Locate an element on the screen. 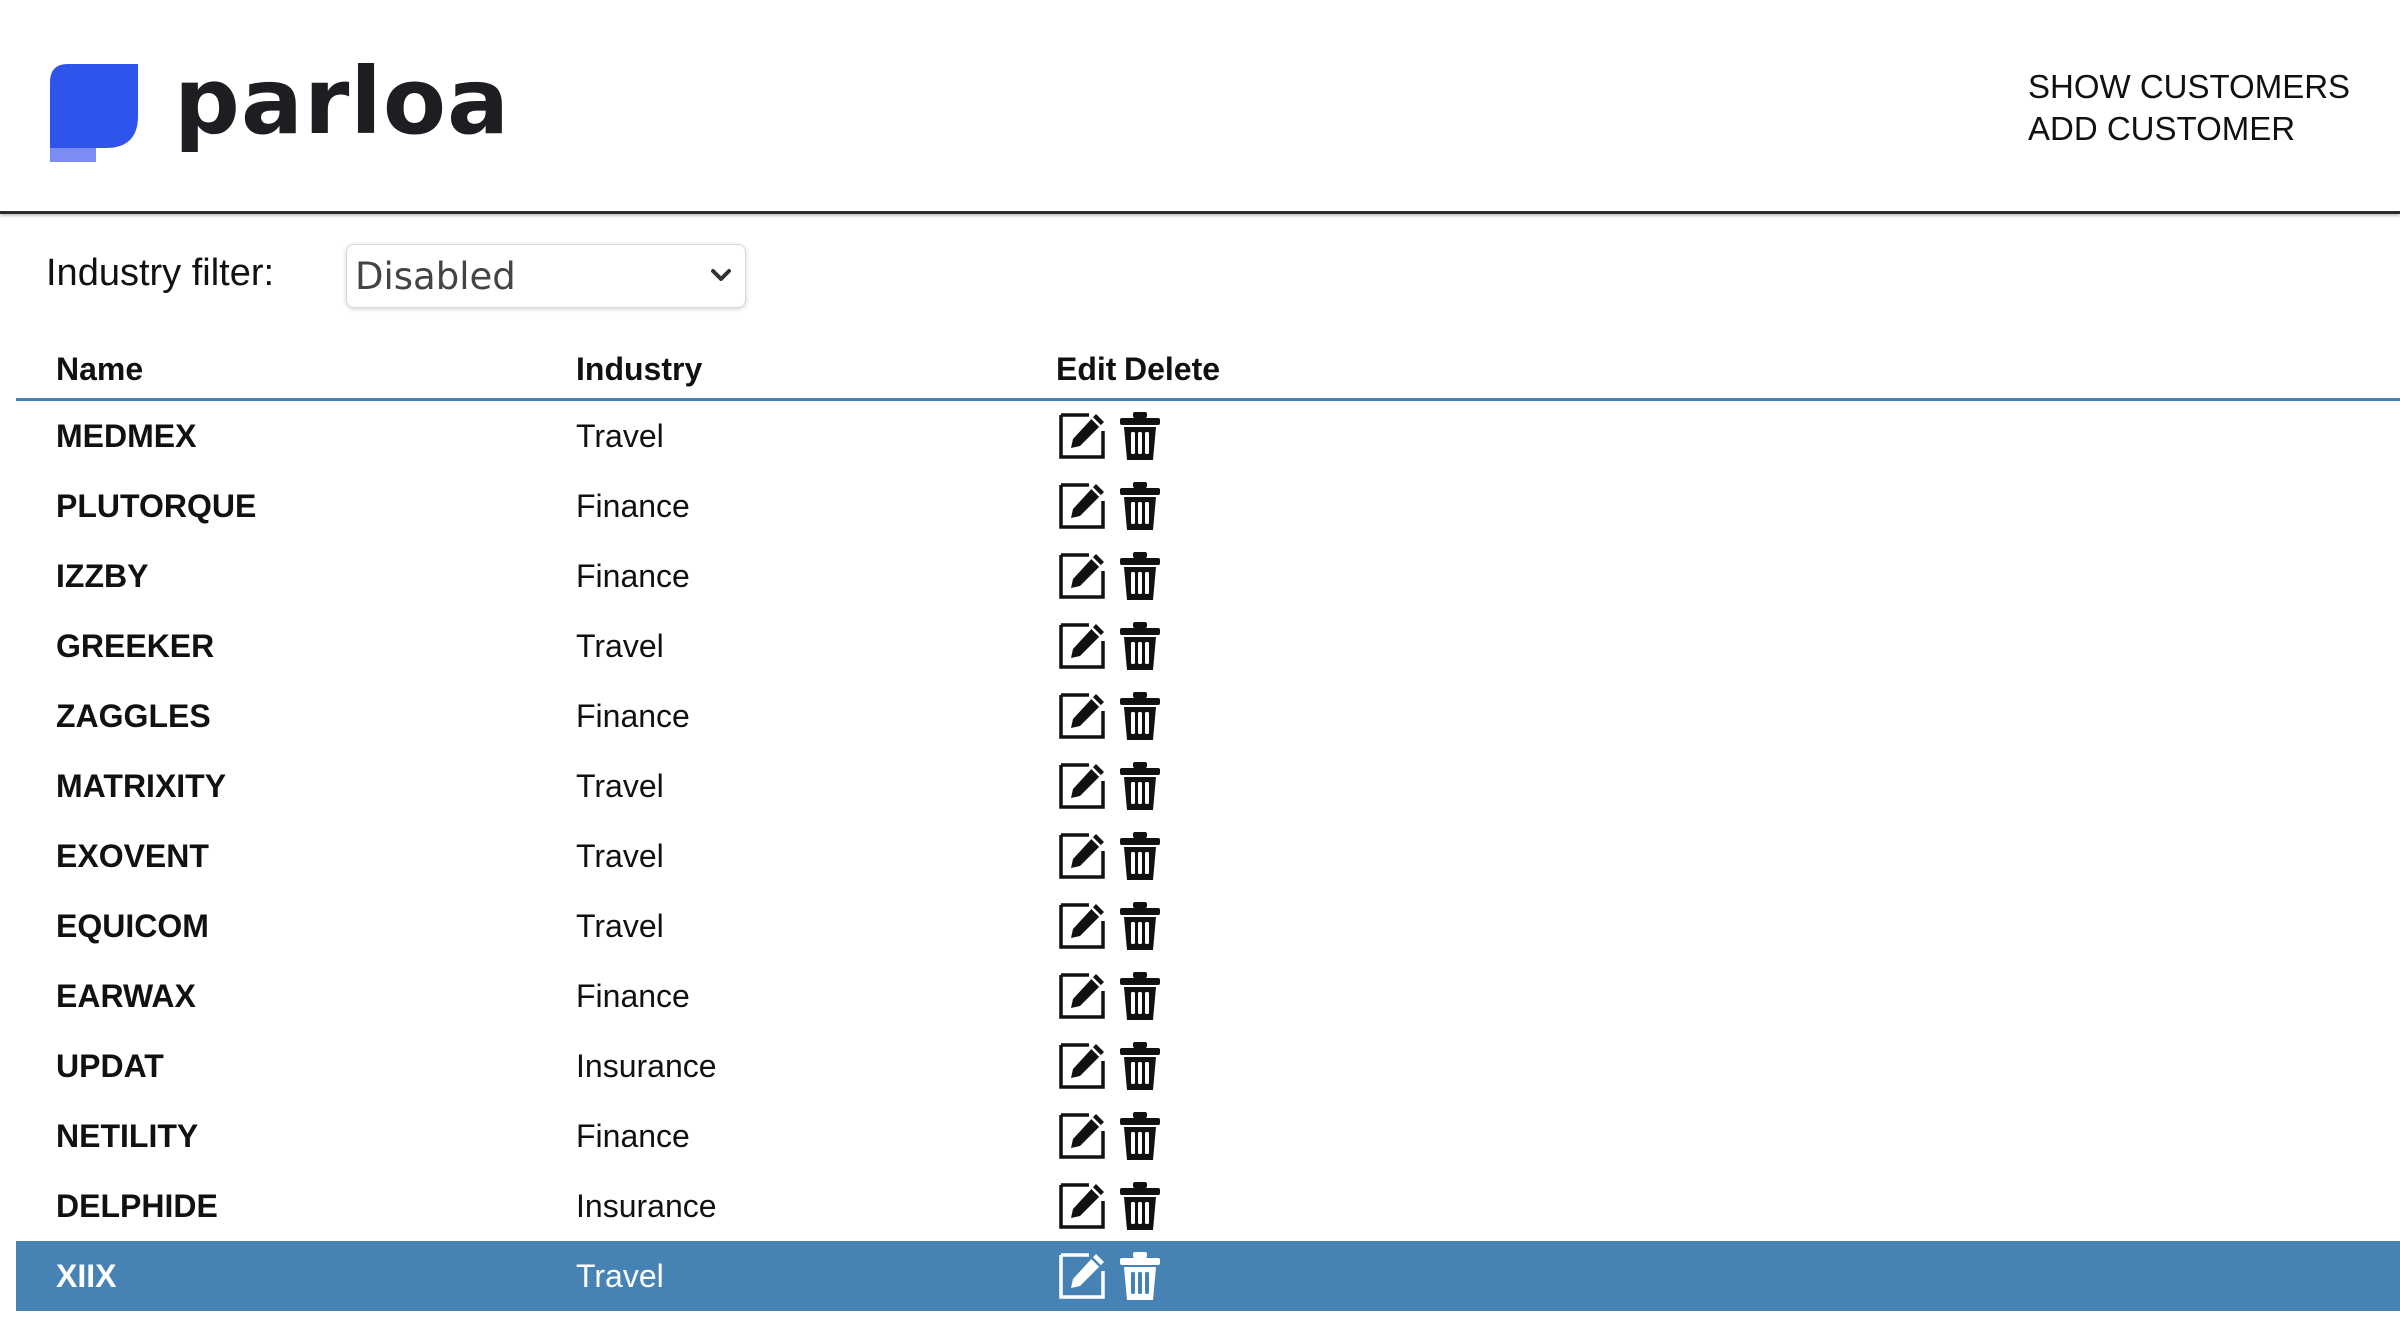 The width and height of the screenshot is (2400, 1324). table-row: UPDAT Insurance is located at coordinates (1208, 1066).